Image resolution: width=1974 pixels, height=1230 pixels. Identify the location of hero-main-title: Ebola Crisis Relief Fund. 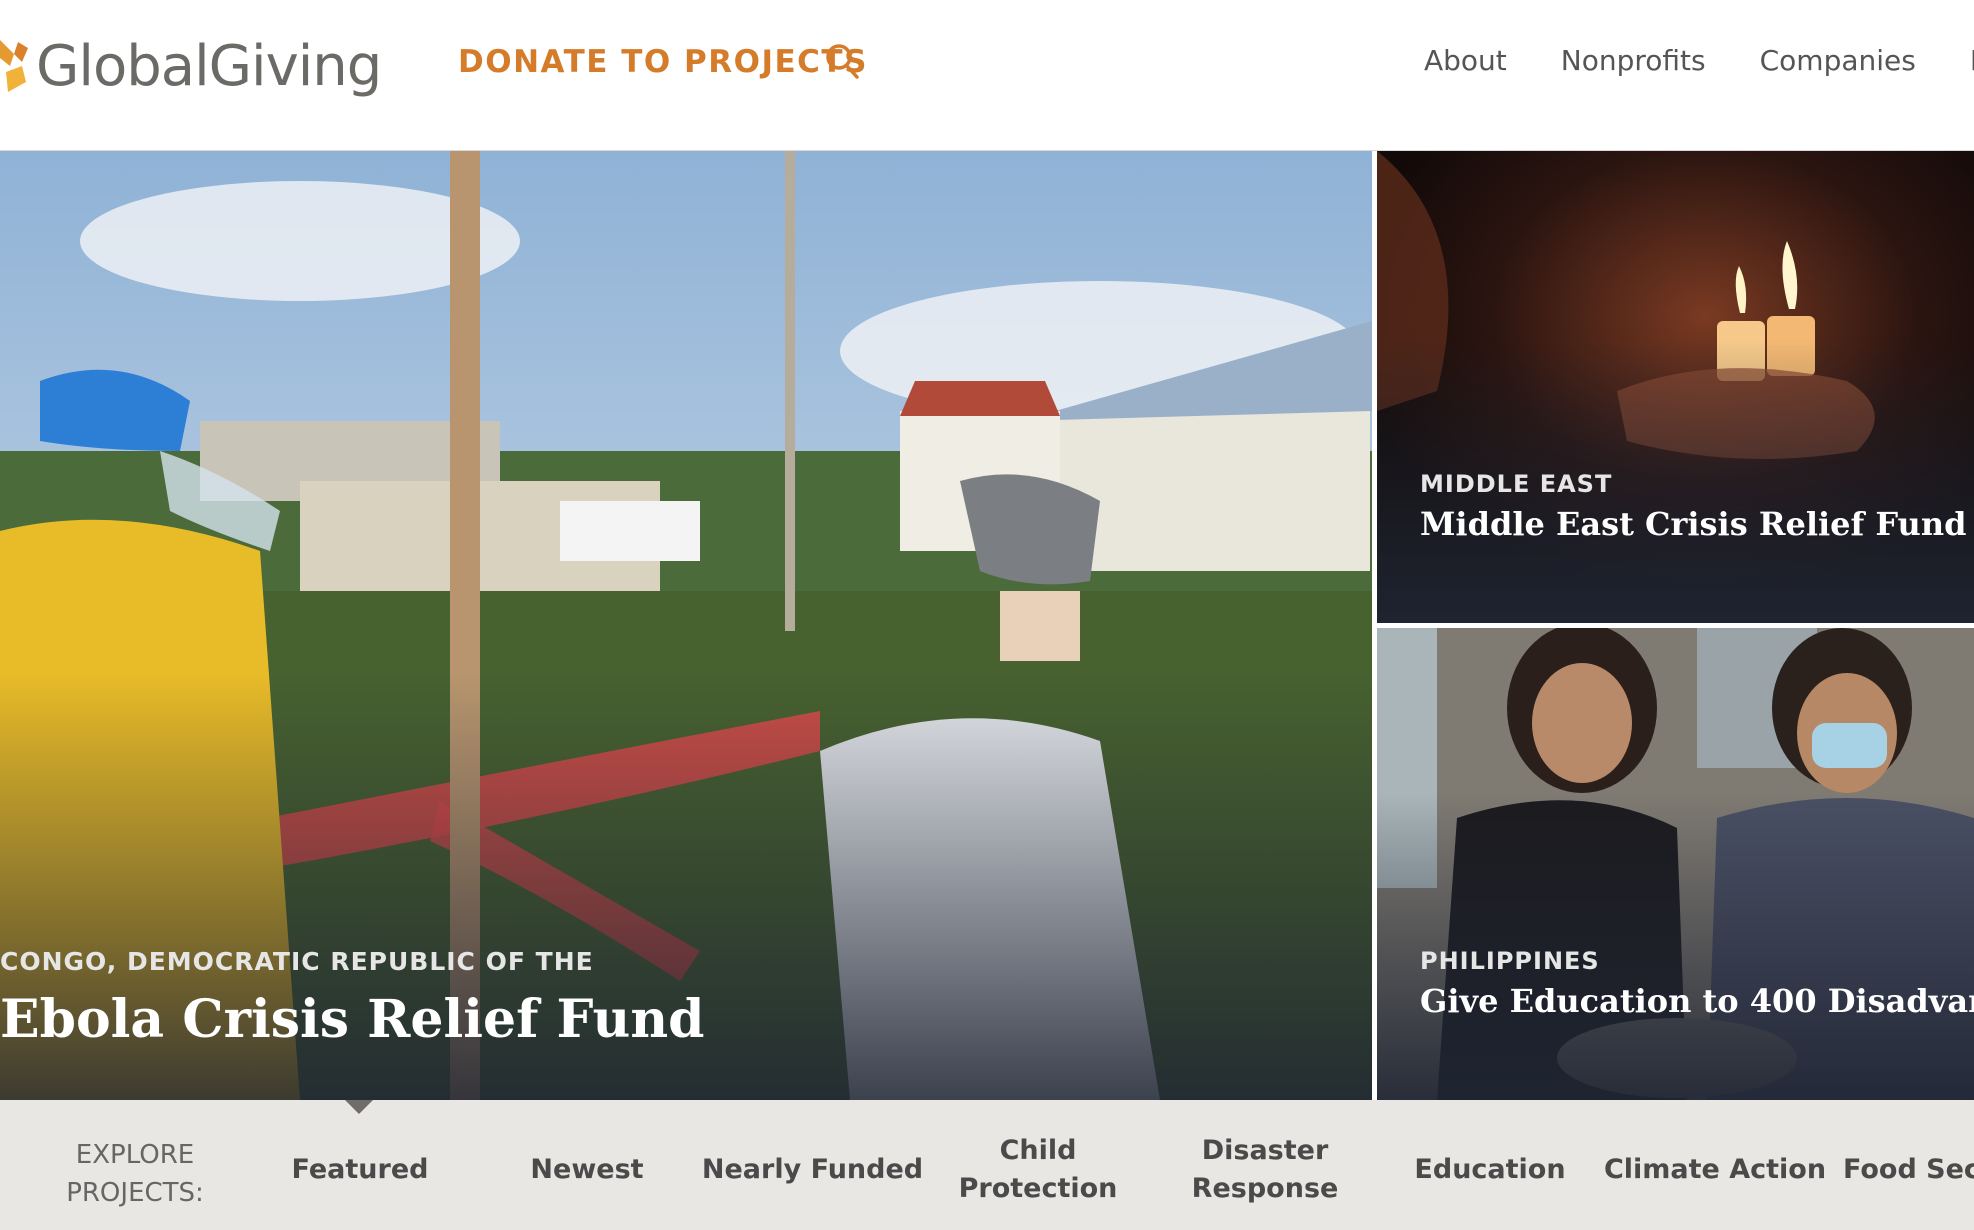
(686, 1020).